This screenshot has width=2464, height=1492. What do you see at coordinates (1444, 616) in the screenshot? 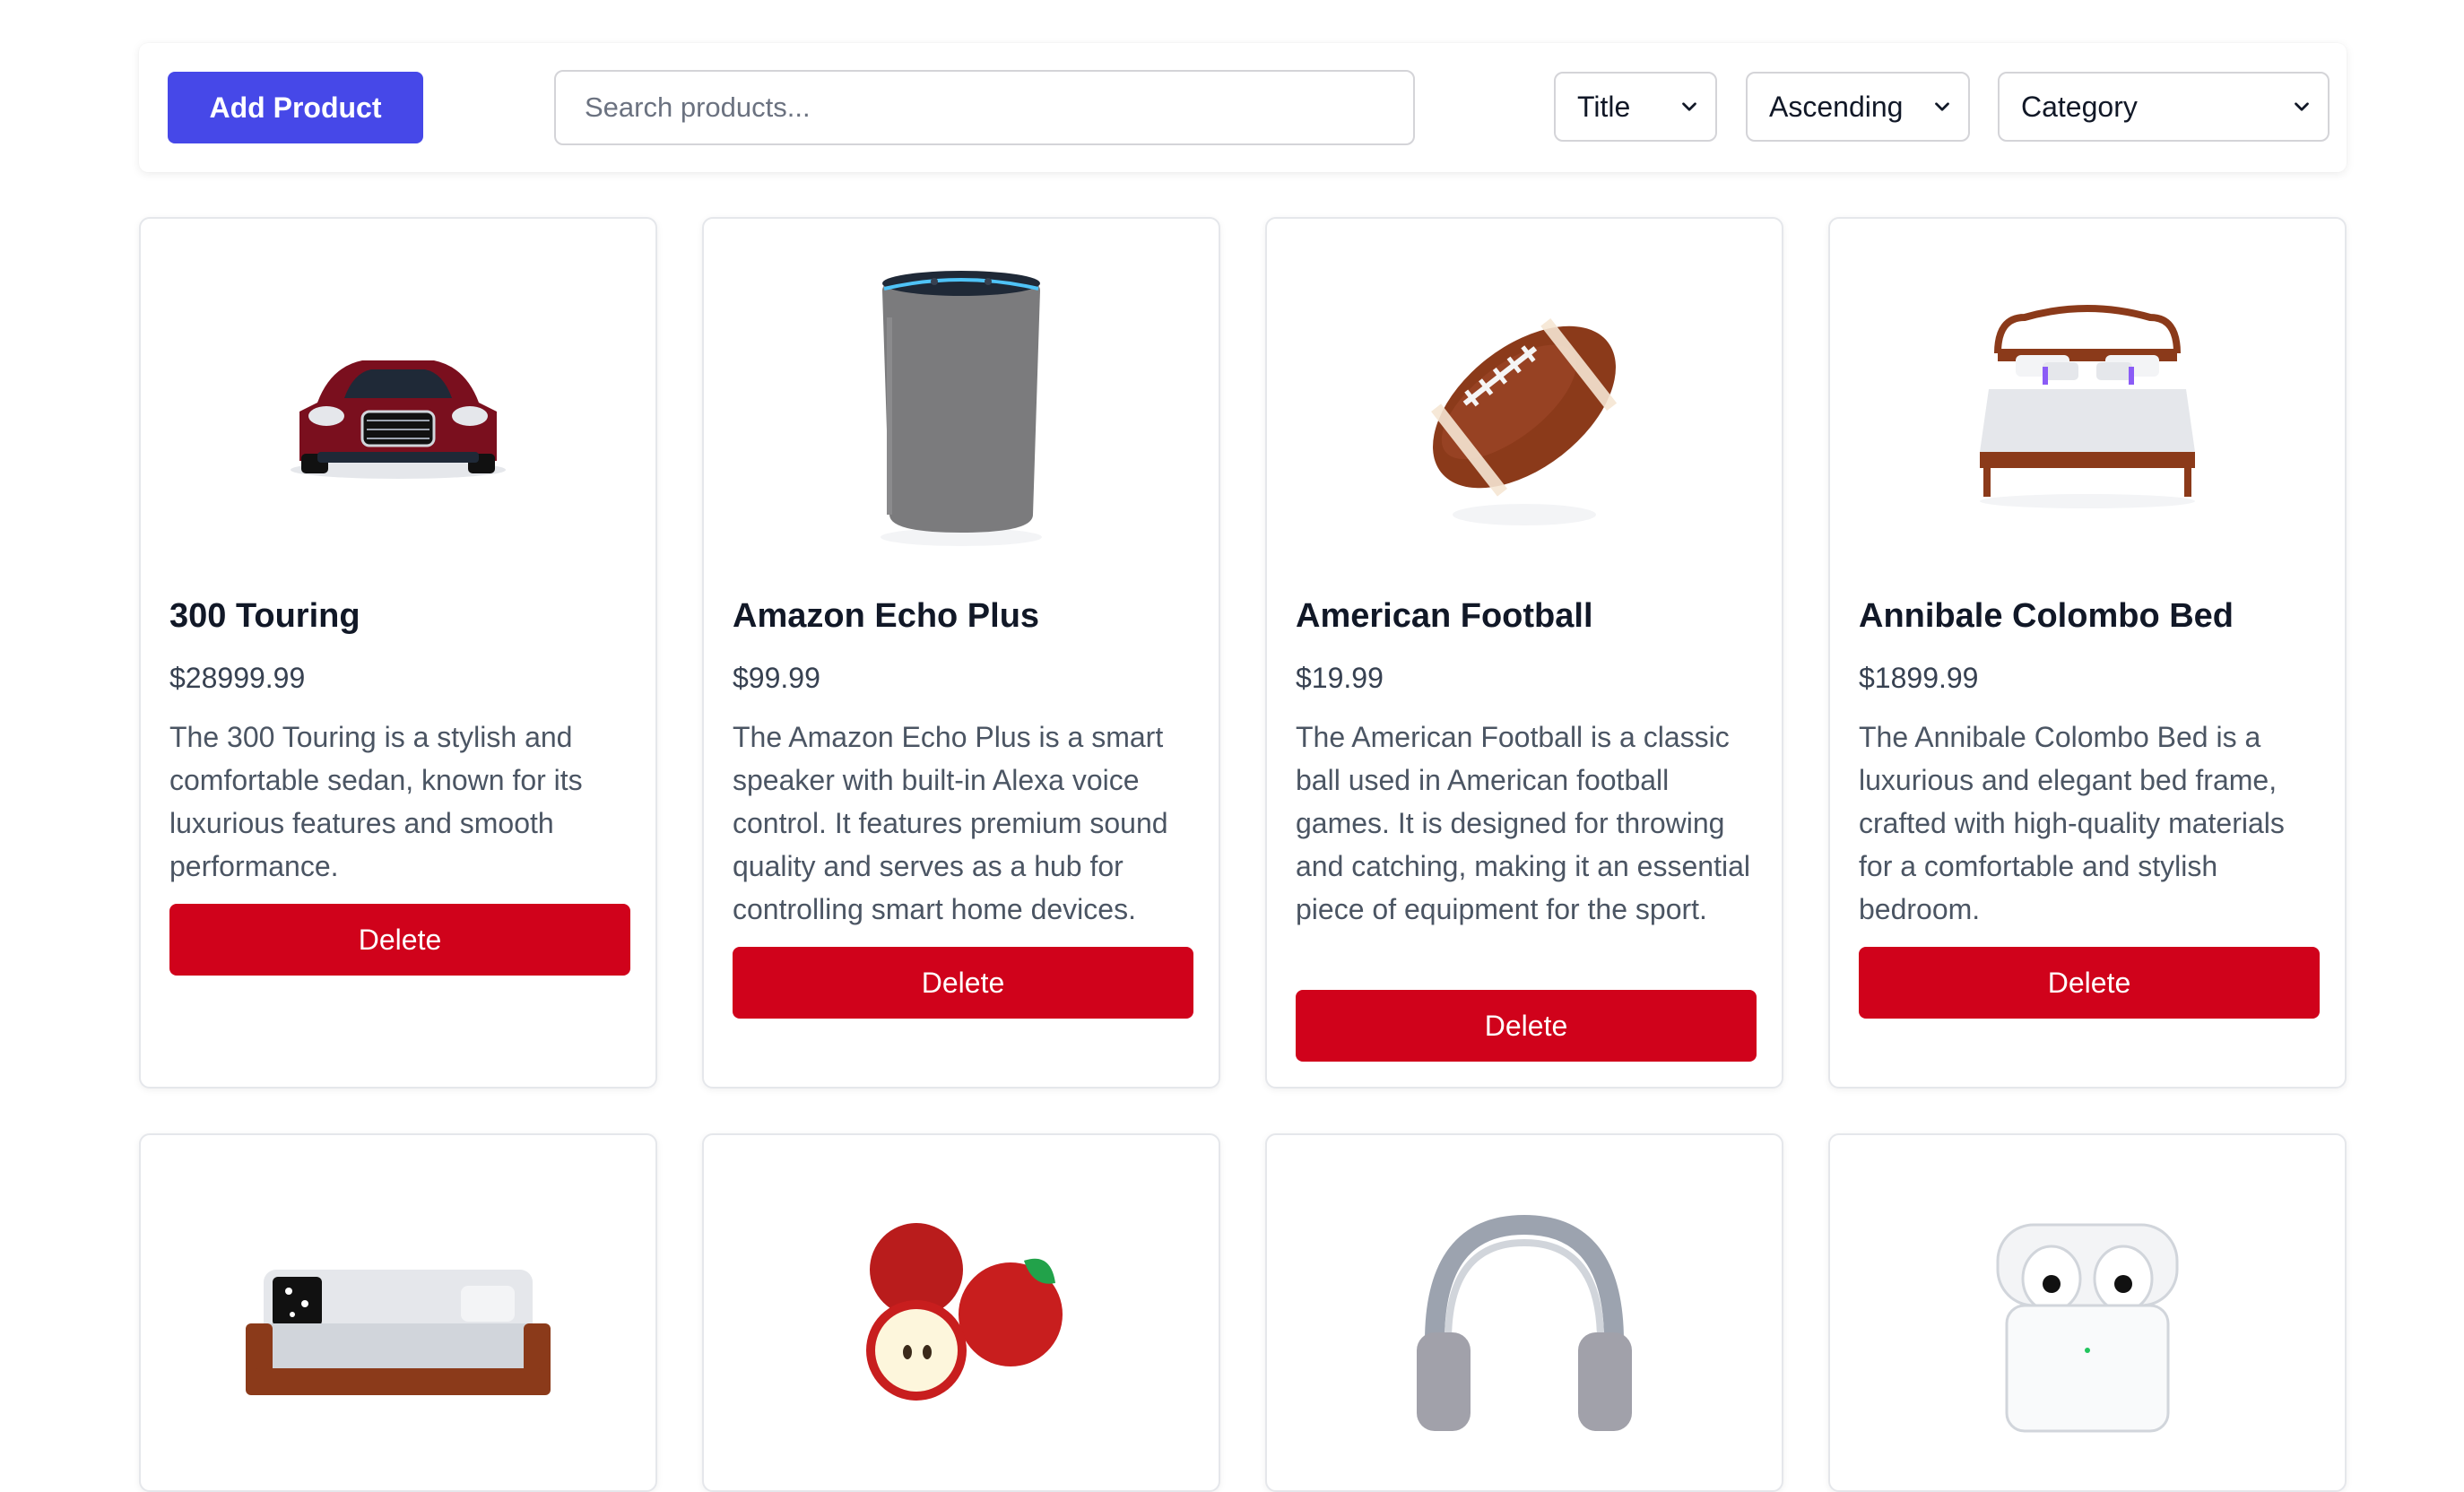
I see `product-title: American Football` at bounding box center [1444, 616].